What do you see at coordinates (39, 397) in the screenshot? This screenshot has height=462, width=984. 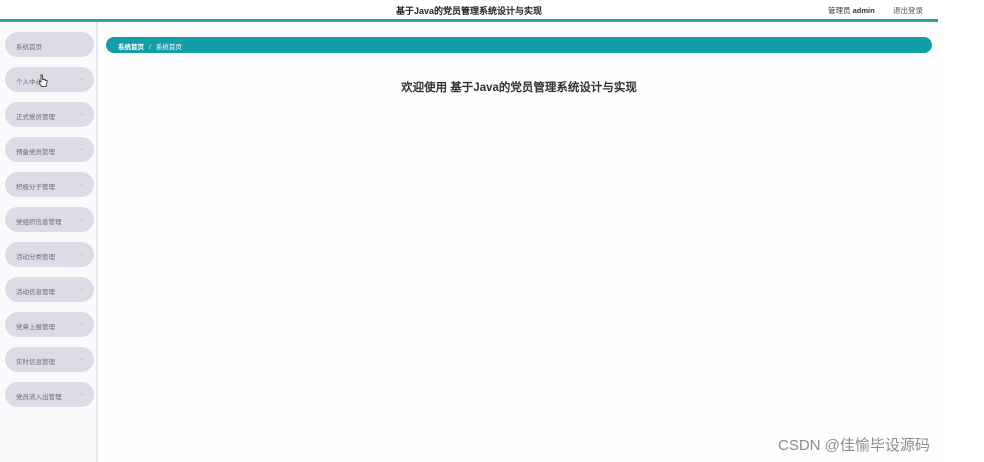 I see `sidebar-item-label: 党员流入出管理` at bounding box center [39, 397].